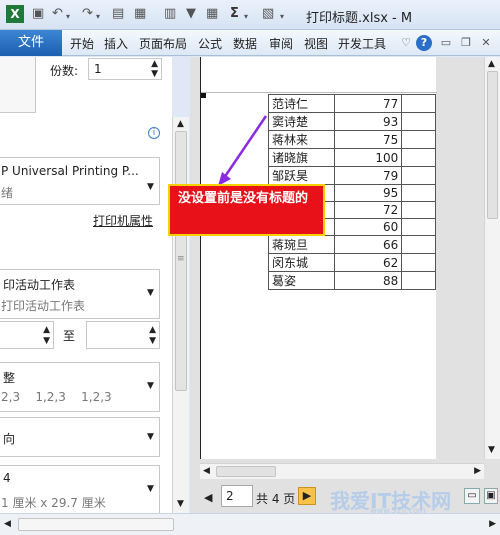 The width and height of the screenshot is (500, 535). What do you see at coordinates (237, 496) in the screenshot?
I see `current-page-input: 2` at bounding box center [237, 496].